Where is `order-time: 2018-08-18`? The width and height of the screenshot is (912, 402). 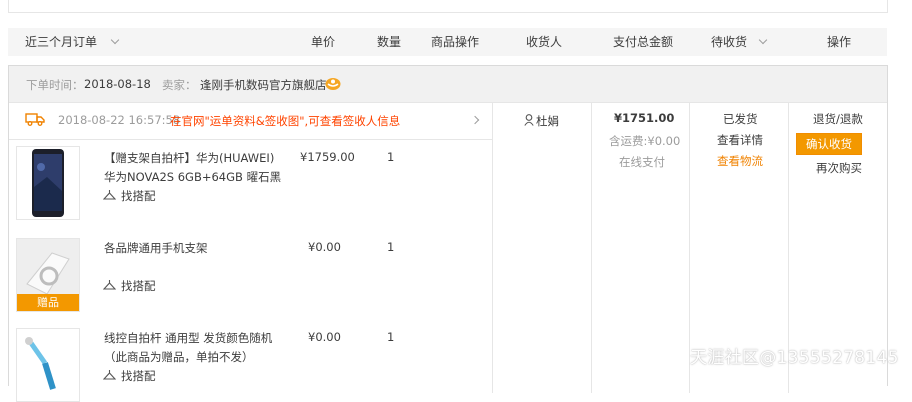
order-time: 2018-08-18 is located at coordinates (117, 84).